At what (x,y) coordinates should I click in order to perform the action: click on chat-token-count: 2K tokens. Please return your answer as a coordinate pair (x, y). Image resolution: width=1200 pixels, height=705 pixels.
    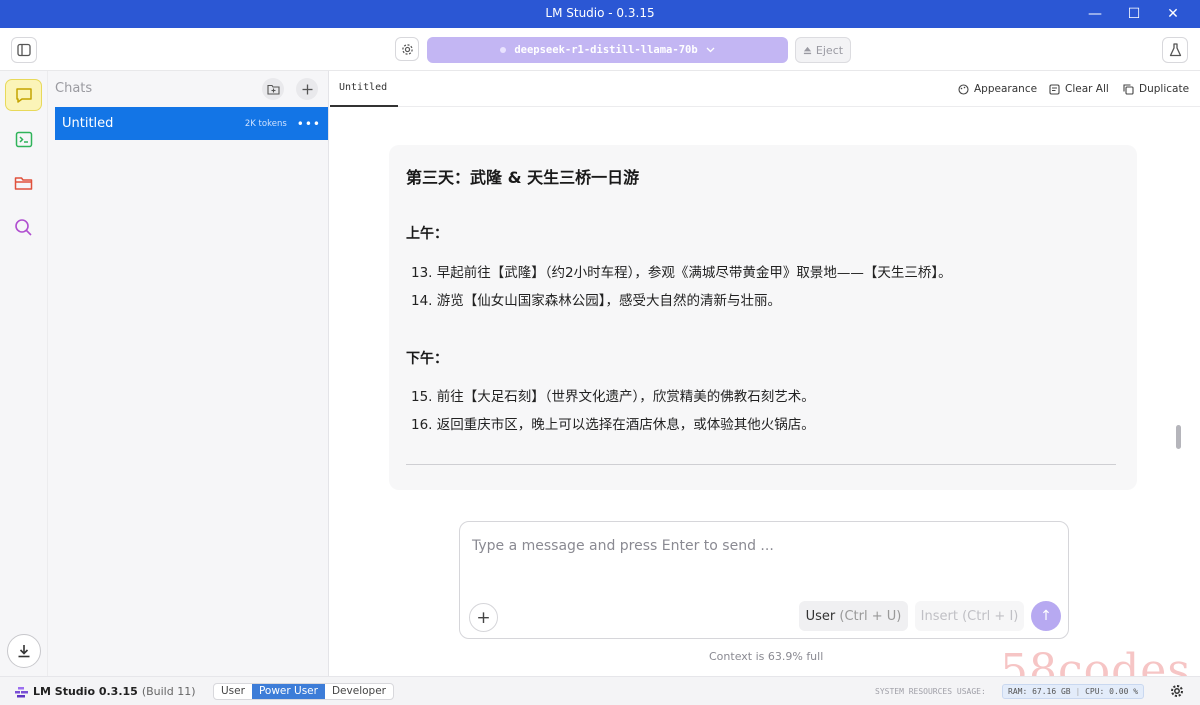
    Looking at the image, I should click on (265, 123).